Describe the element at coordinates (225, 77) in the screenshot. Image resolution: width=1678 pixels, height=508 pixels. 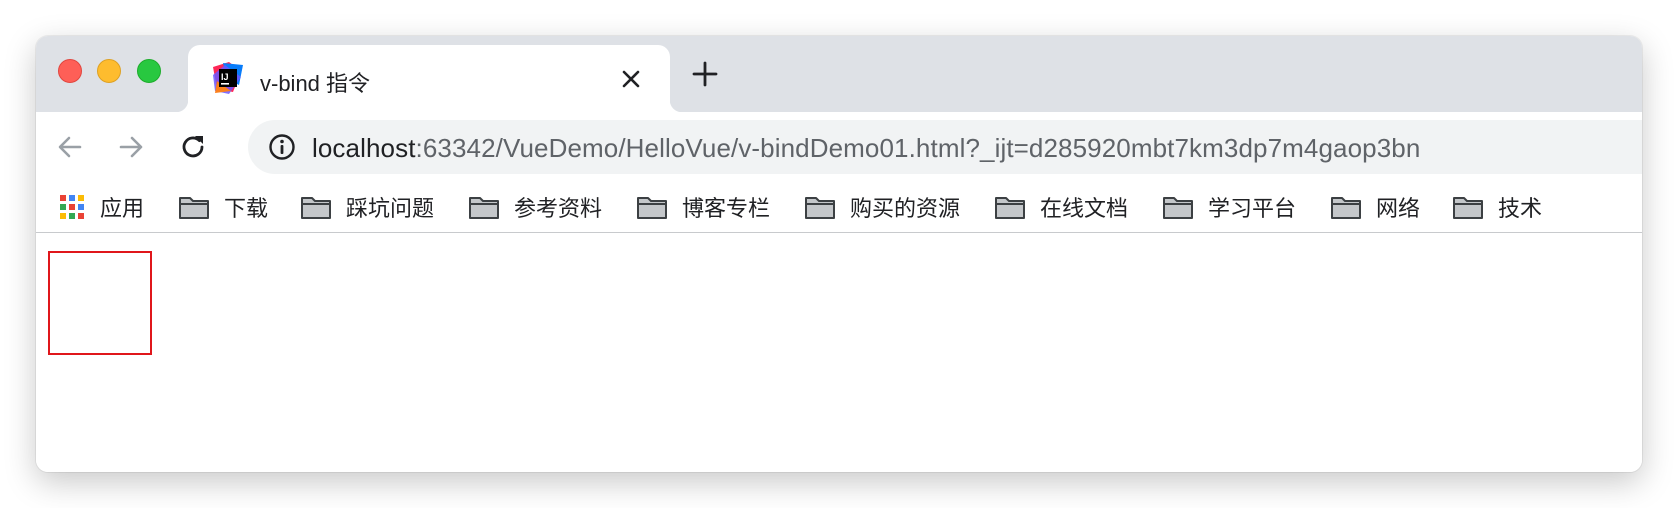
I see `svg-text: IJ` at that location.